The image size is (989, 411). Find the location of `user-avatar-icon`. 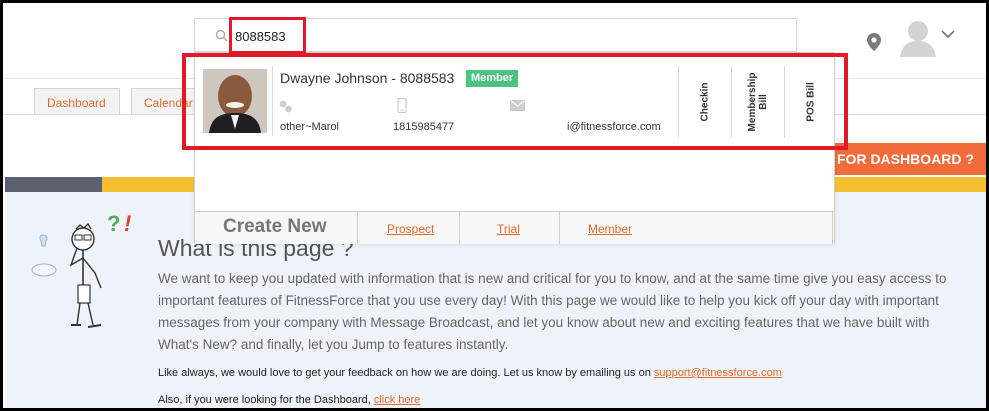

user-avatar-icon is located at coordinates (918, 37).